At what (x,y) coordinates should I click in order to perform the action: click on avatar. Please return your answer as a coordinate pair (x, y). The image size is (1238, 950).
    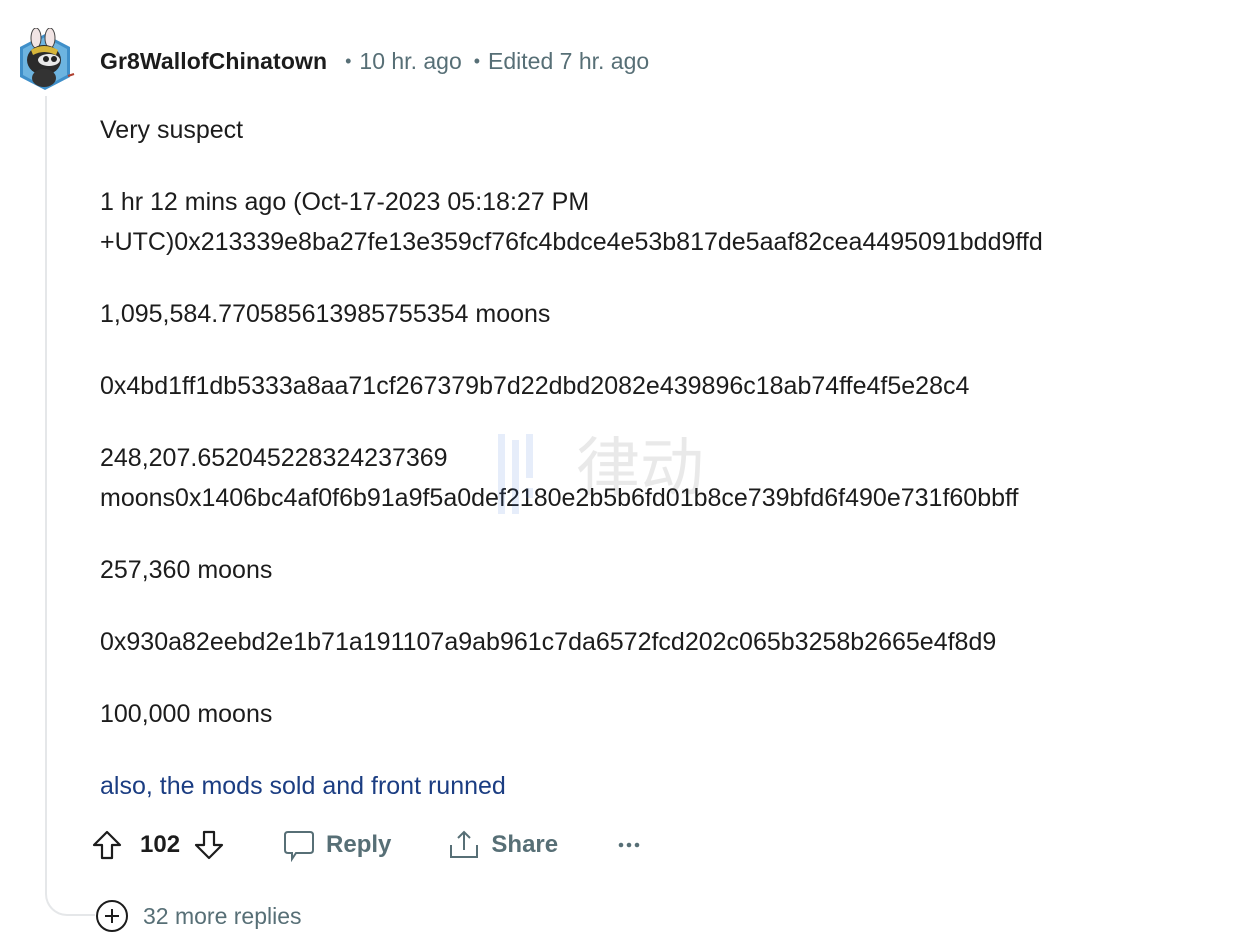
    Looking at the image, I should click on (45, 60).